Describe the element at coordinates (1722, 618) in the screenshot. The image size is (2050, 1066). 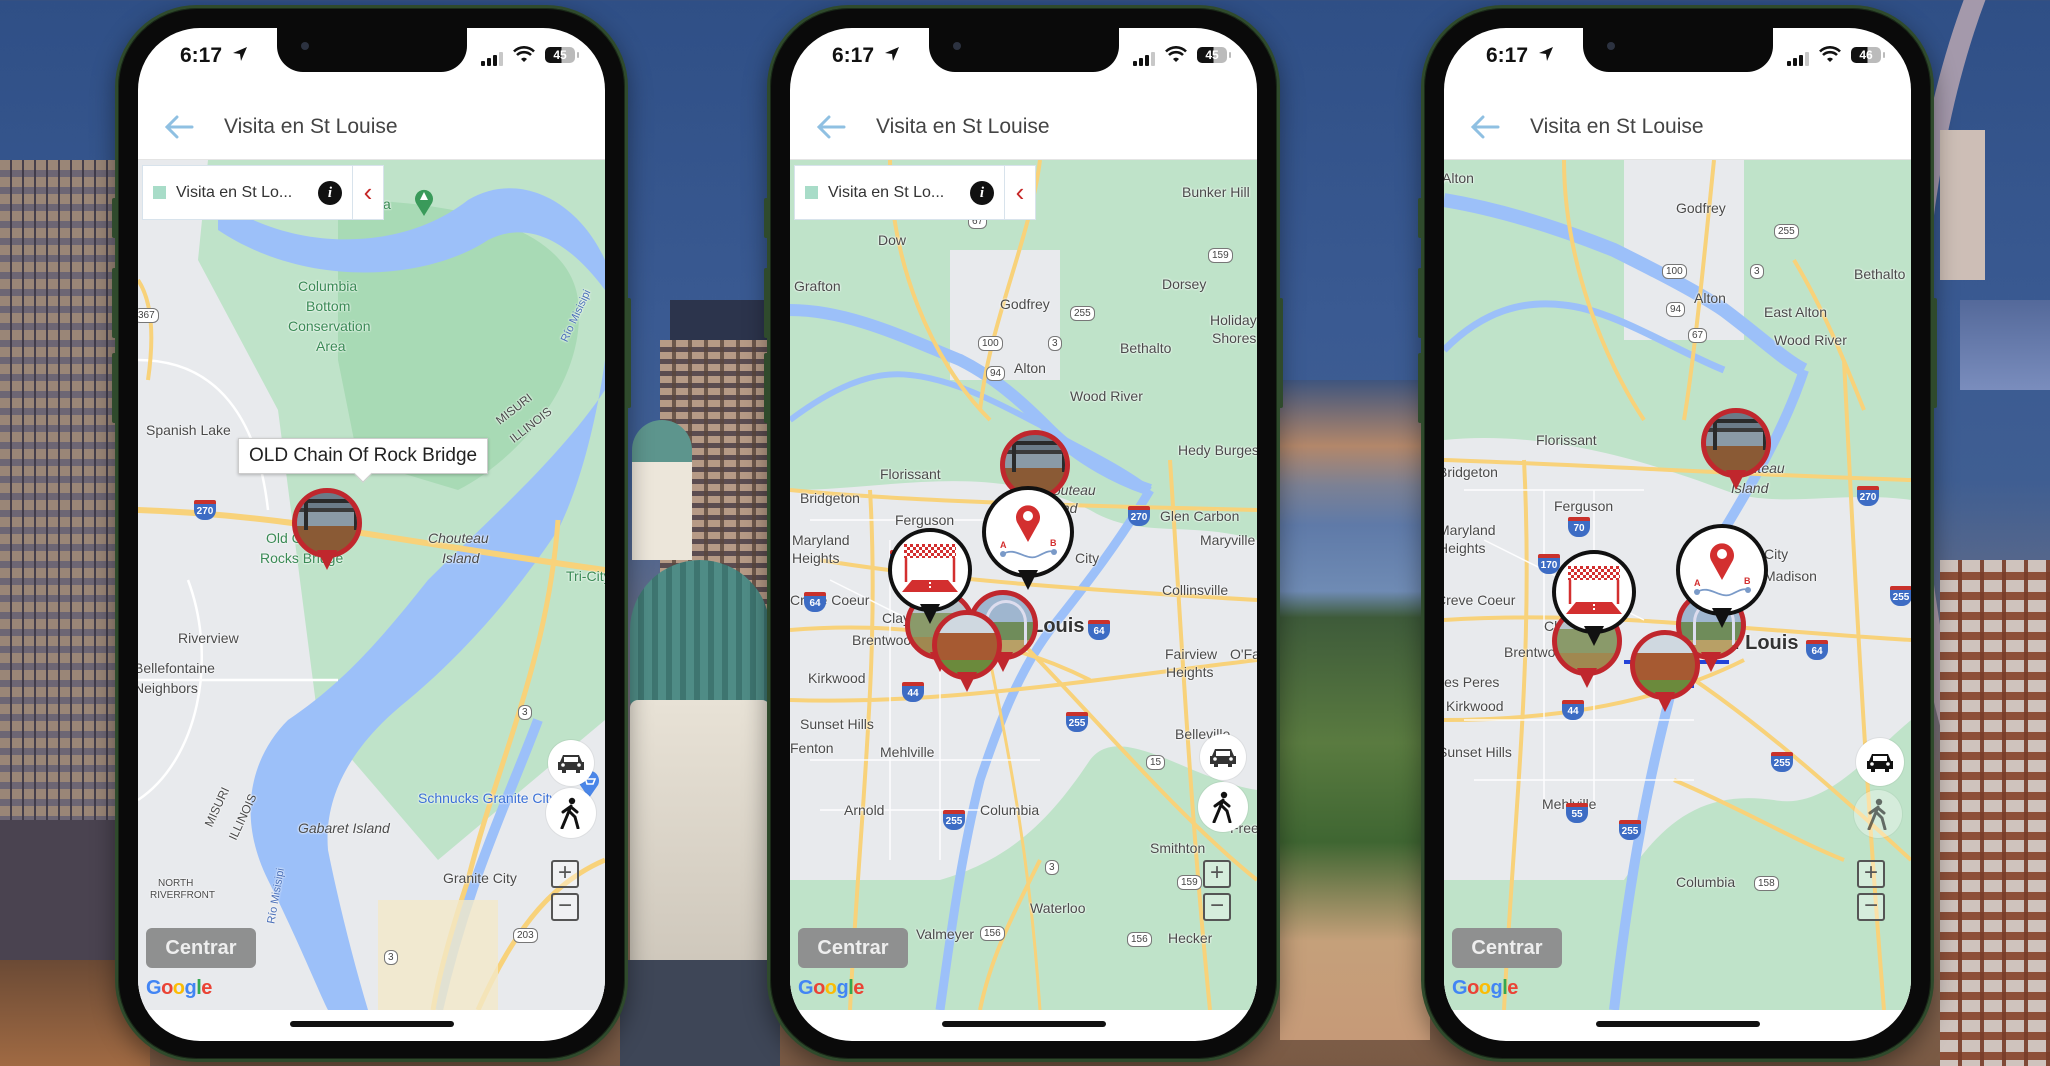
I see `marker-tail` at that location.